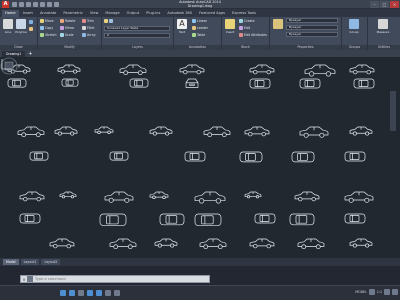  What do you see at coordinates (51, 262) in the screenshot?
I see `tab-layout2: Layout2` at bounding box center [51, 262].